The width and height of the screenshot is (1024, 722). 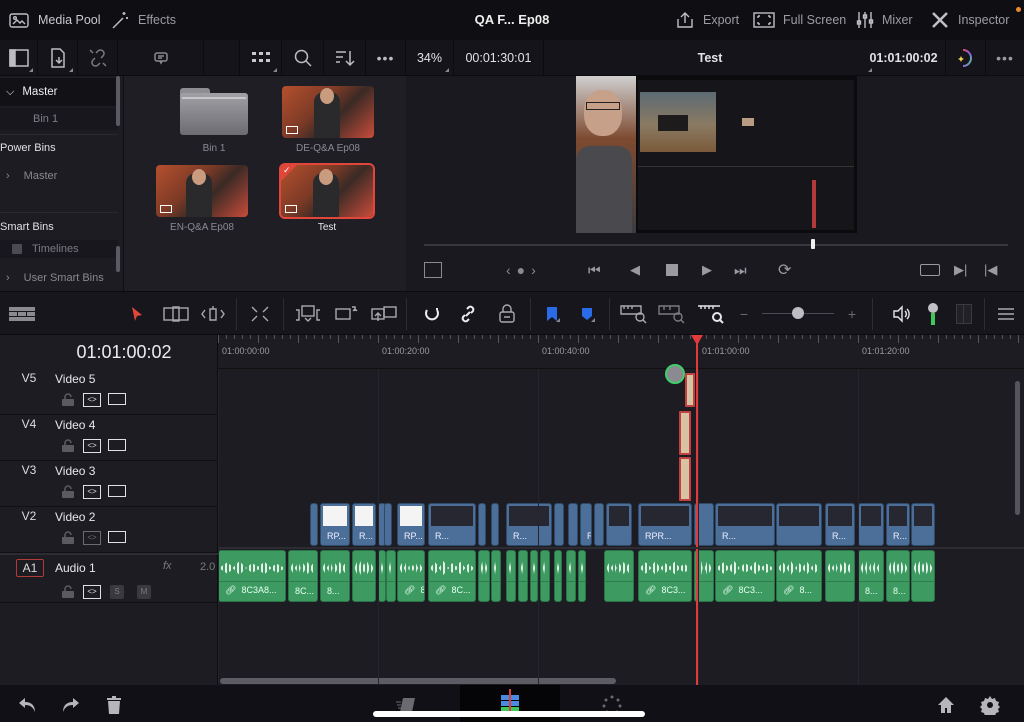 I want to click on import-media-button, so click(x=58, y=58).